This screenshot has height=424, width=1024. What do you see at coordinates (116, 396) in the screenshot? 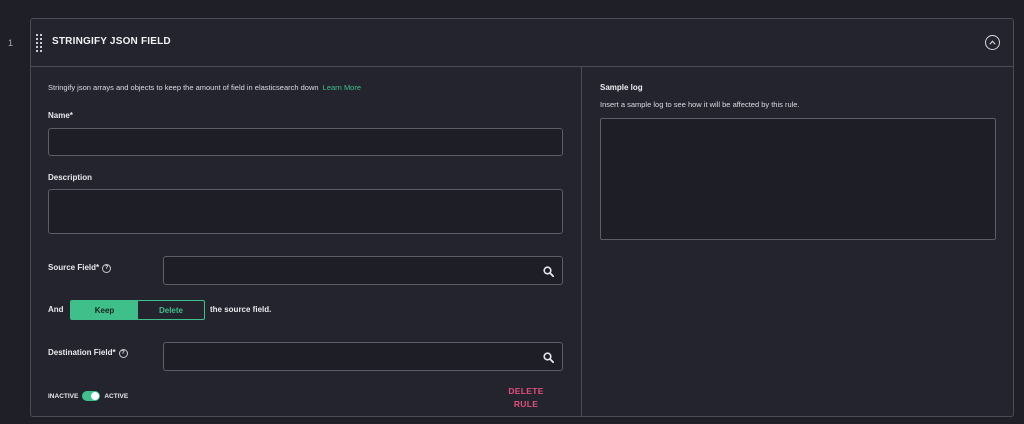
I see `active-label: ACTIVE` at bounding box center [116, 396].